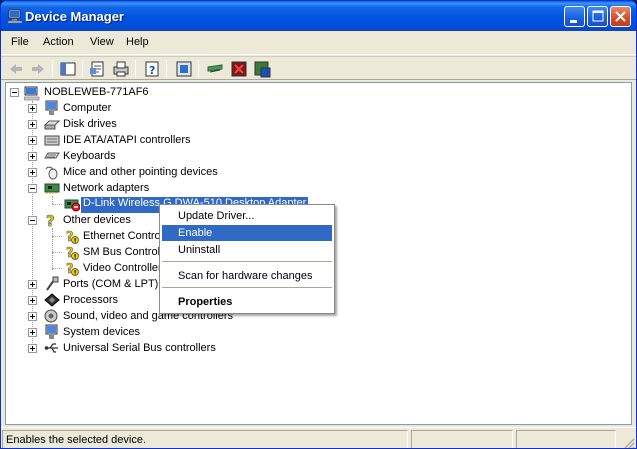 This screenshot has height=449, width=637. Describe the element at coordinates (32, 108) in the screenshot. I see `expand-computer-toggle` at that location.